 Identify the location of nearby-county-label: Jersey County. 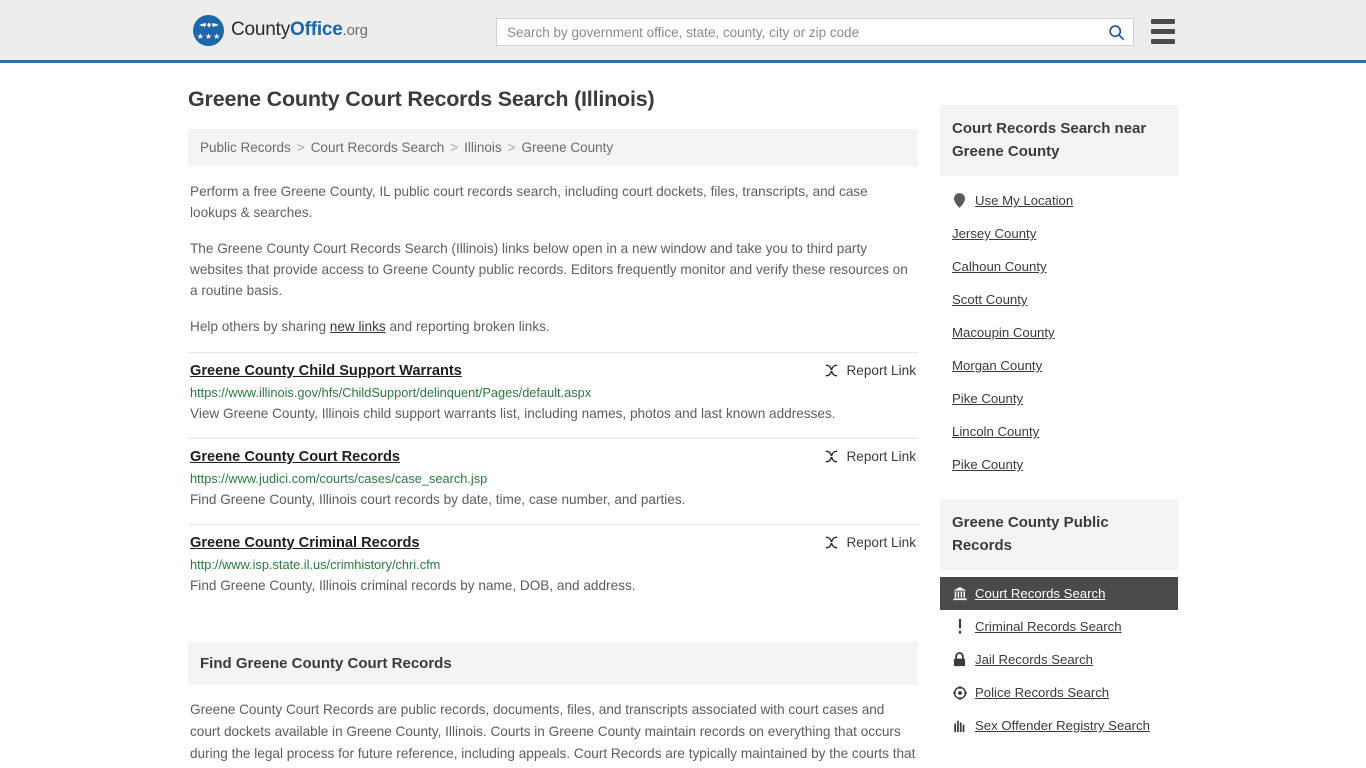
(994, 233).